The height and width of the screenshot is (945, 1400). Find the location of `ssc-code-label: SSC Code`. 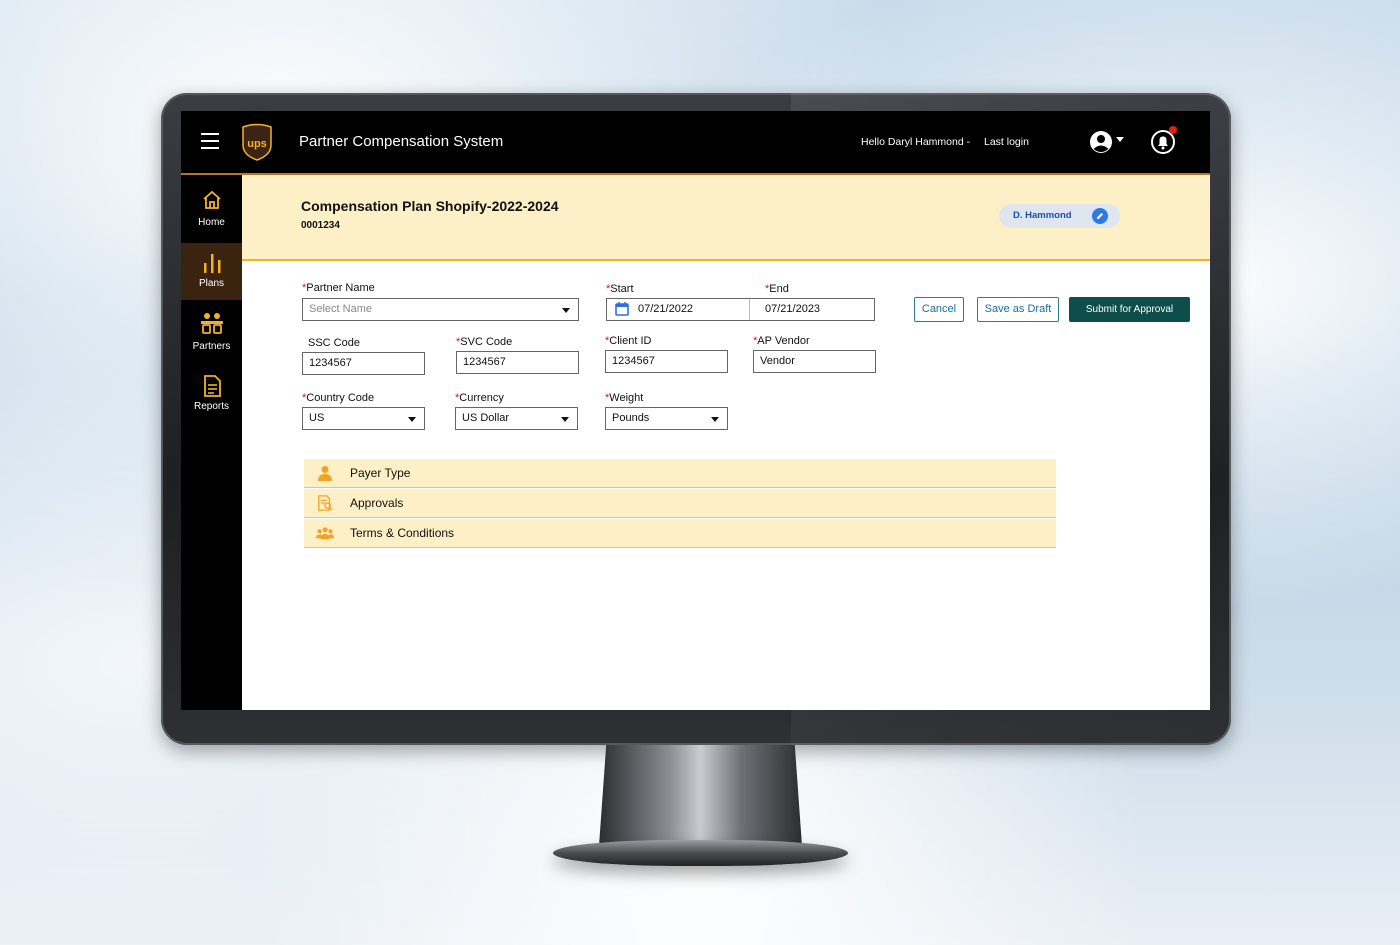

ssc-code-label: SSC Code is located at coordinates (334, 343).